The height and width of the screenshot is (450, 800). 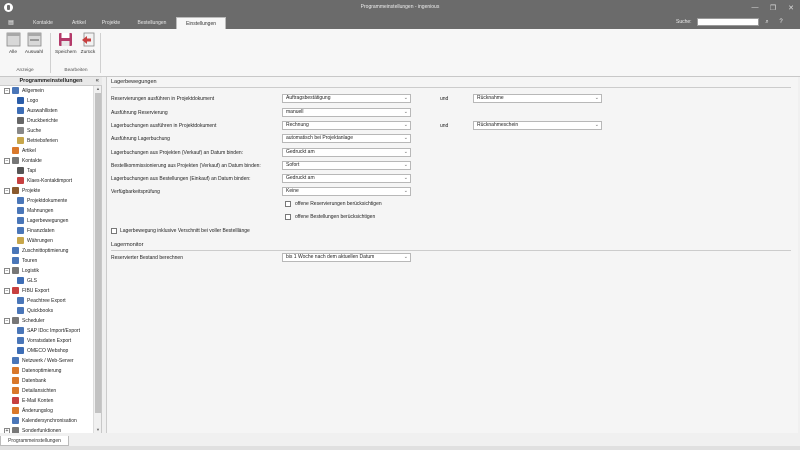 What do you see at coordinates (98, 89) in the screenshot?
I see `scroll-up-icon: ▲` at bounding box center [98, 89].